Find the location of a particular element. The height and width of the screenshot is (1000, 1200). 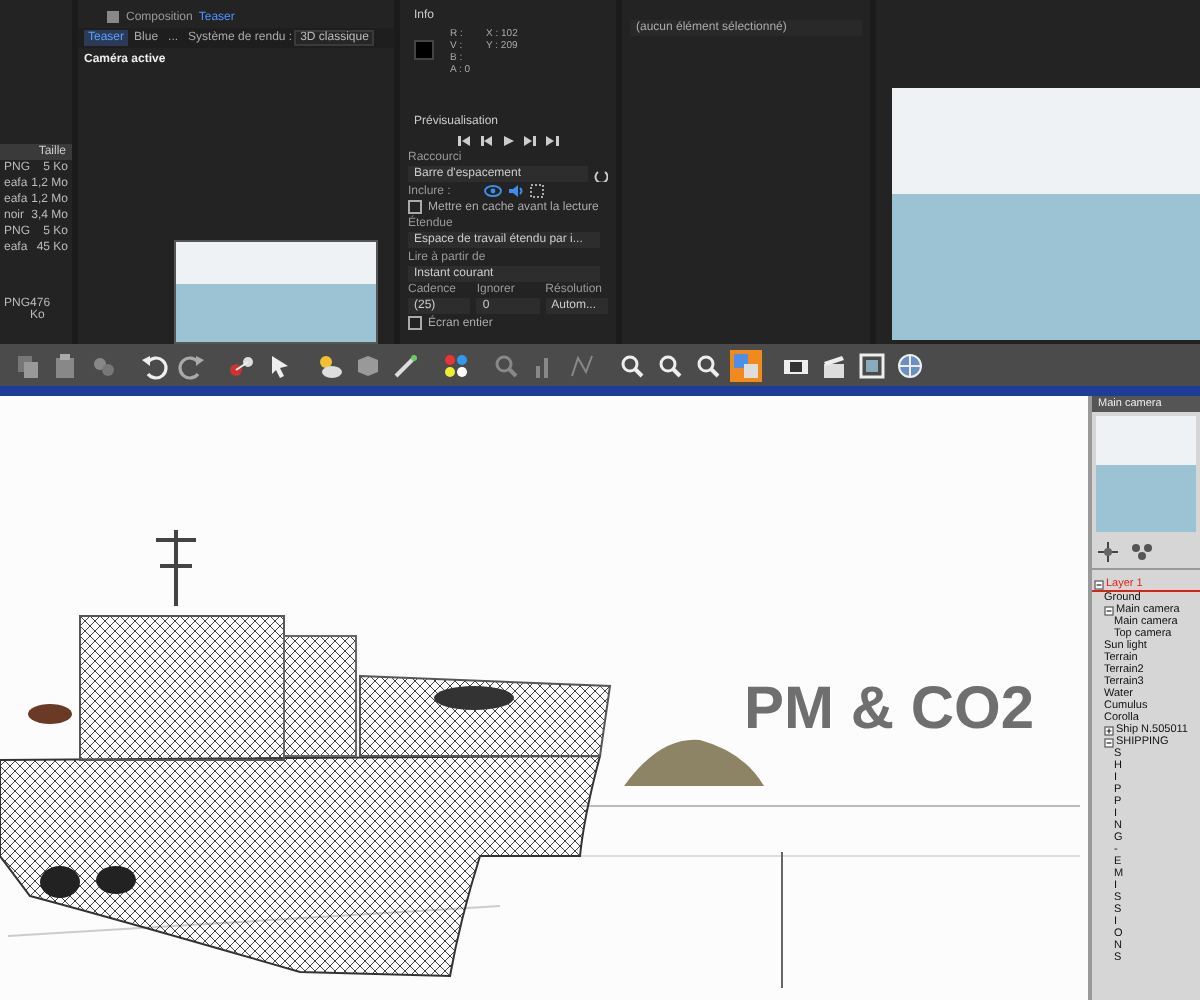

play-icon is located at coordinates (508, 141).